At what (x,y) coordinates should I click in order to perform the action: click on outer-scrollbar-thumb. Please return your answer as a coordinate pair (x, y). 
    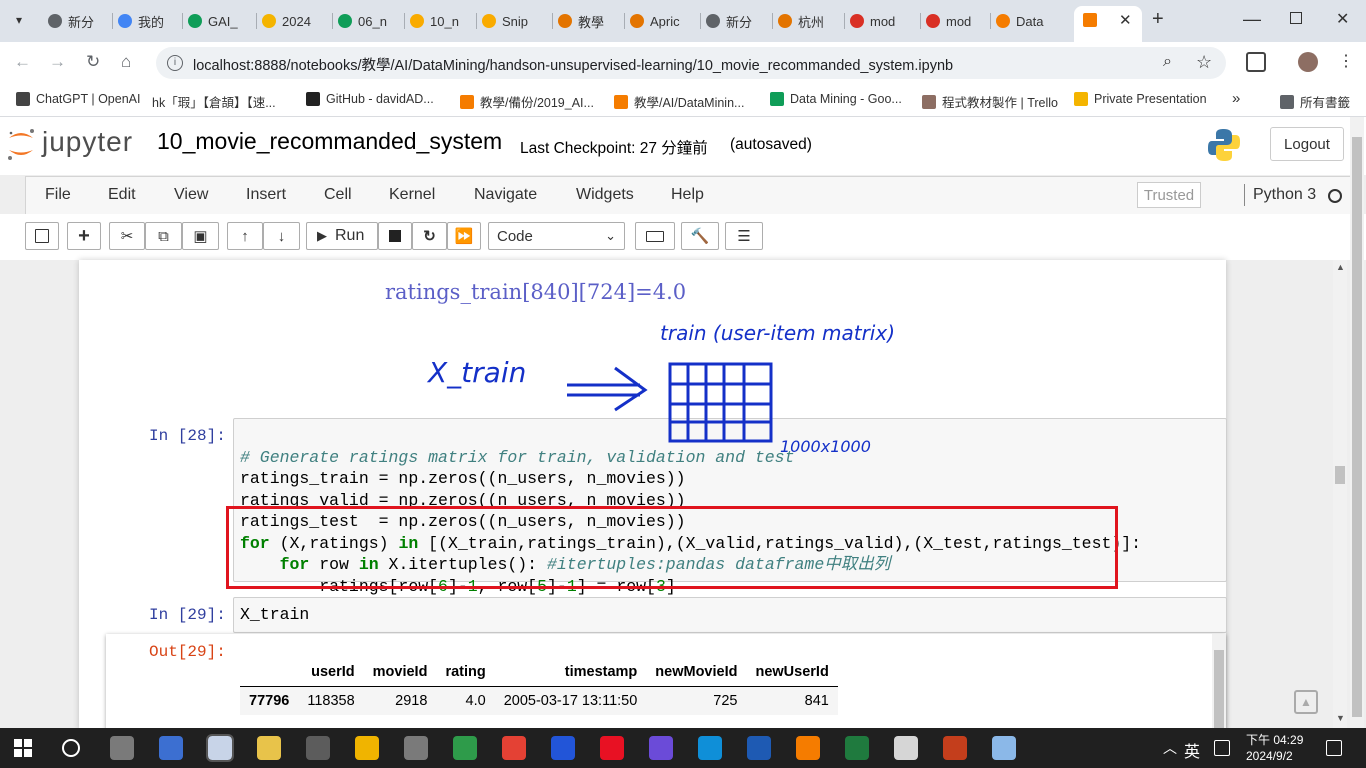
    Looking at the image, I should click on (1357, 427).